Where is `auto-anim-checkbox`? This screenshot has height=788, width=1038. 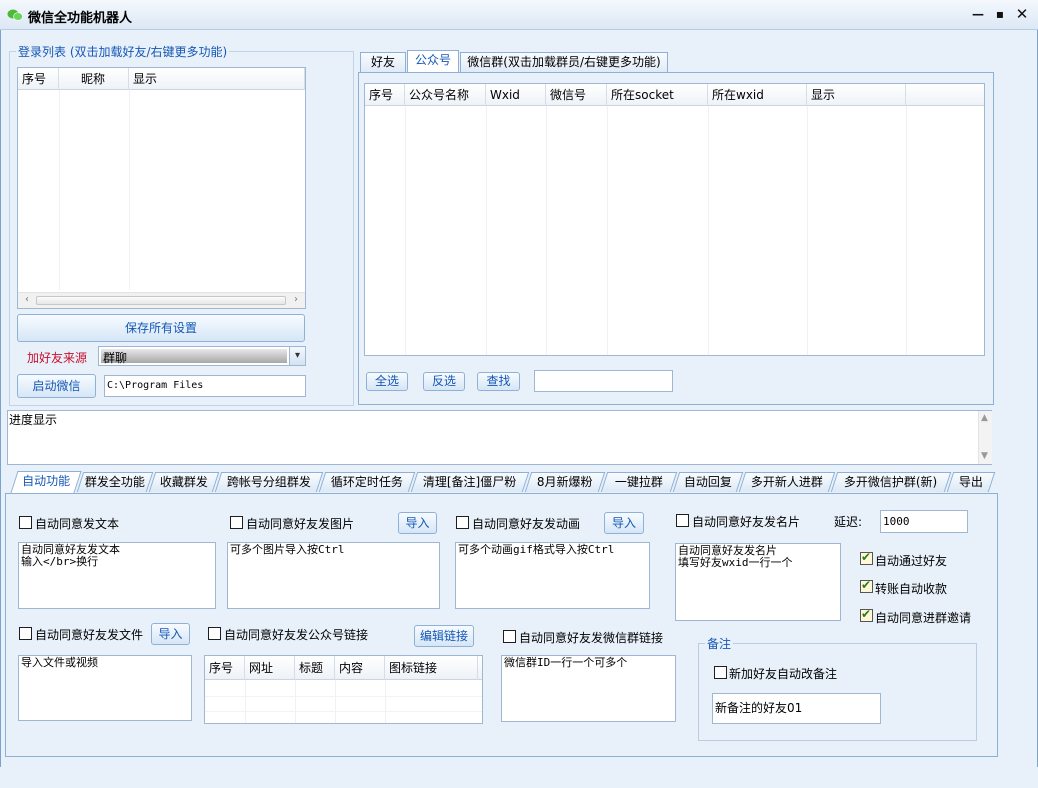
auto-anim-checkbox is located at coordinates (462, 522).